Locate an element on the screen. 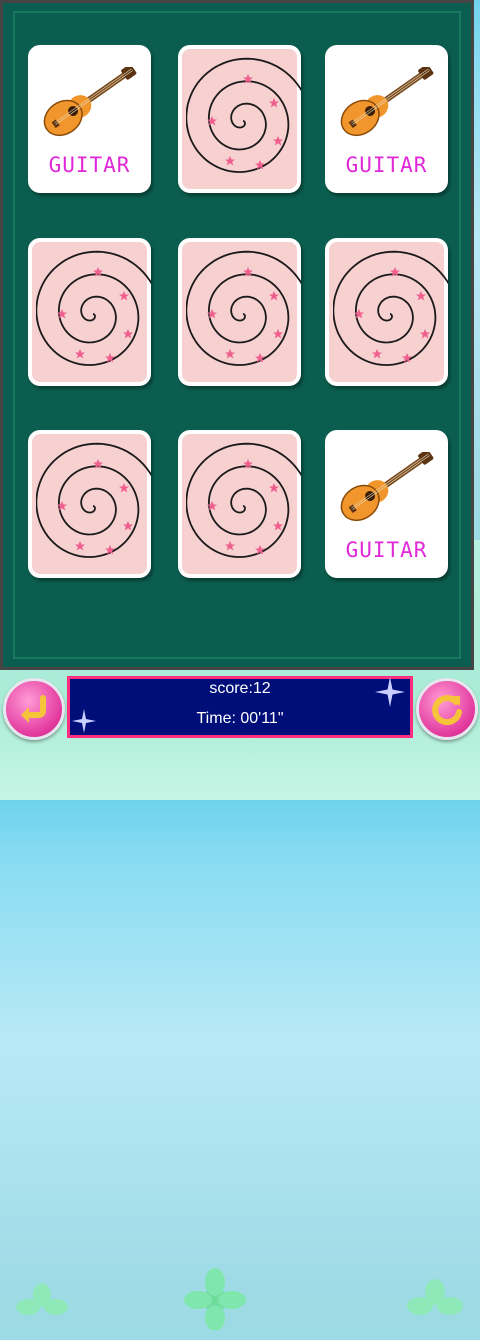  time-label: Time: 00'11" is located at coordinates (240, 718).